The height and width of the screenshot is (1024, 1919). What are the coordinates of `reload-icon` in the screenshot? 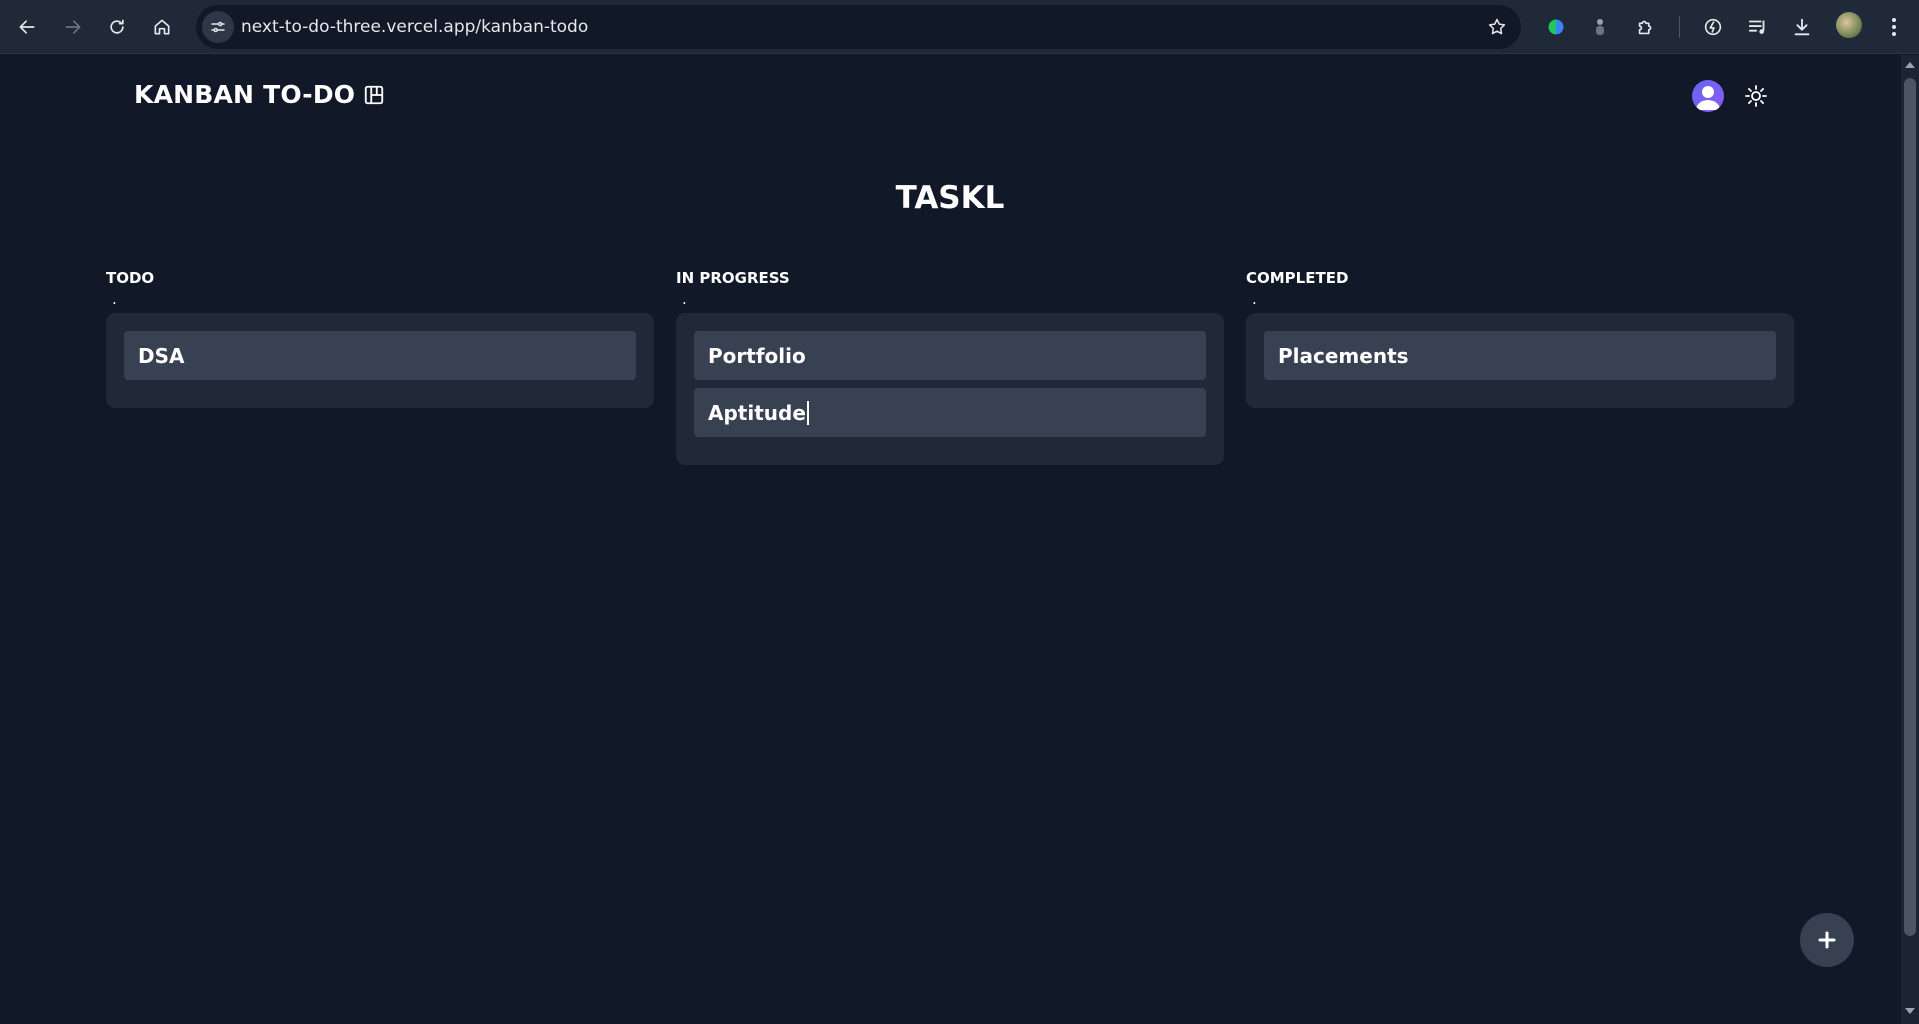 It's located at (117, 26).